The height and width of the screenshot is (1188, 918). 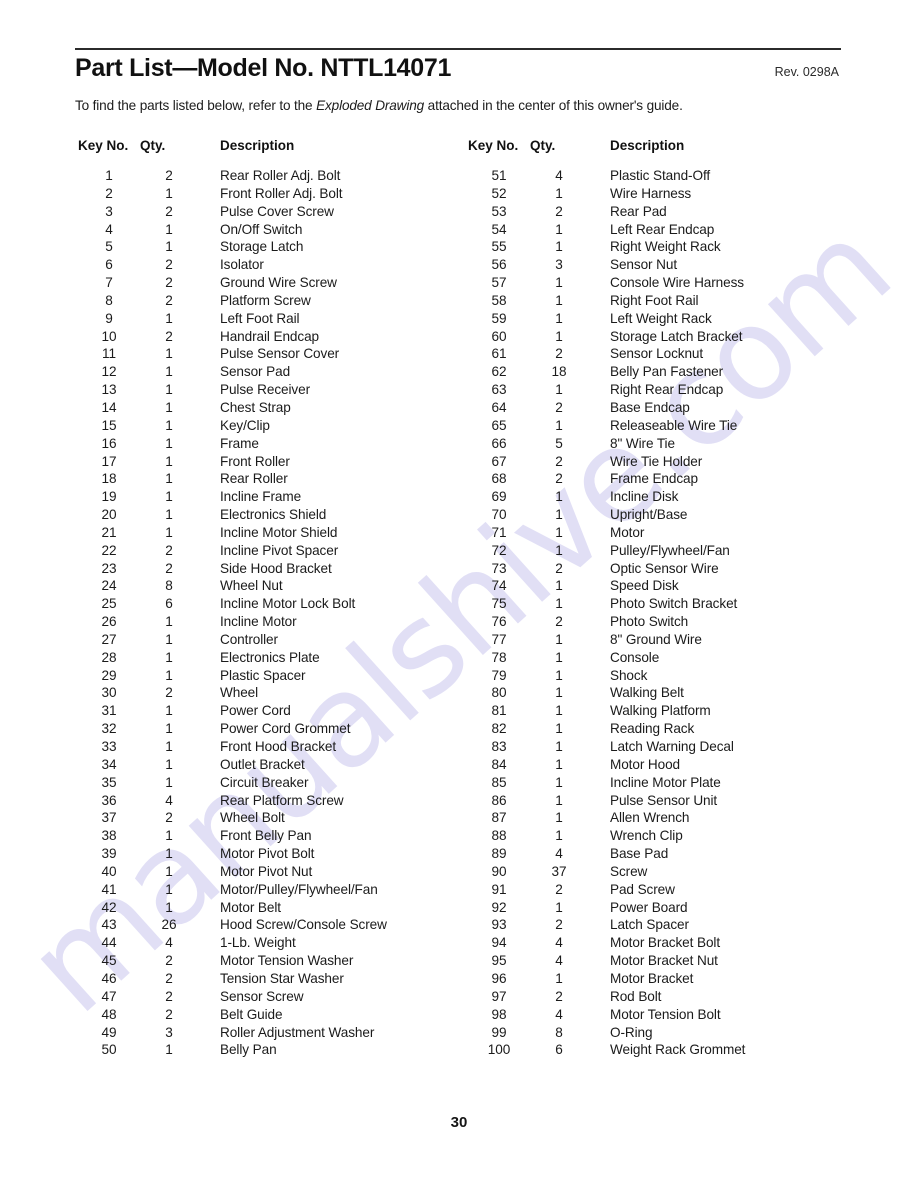 I want to click on table-row: 48 2 Belt Guide, so click(x=263, y=1015).